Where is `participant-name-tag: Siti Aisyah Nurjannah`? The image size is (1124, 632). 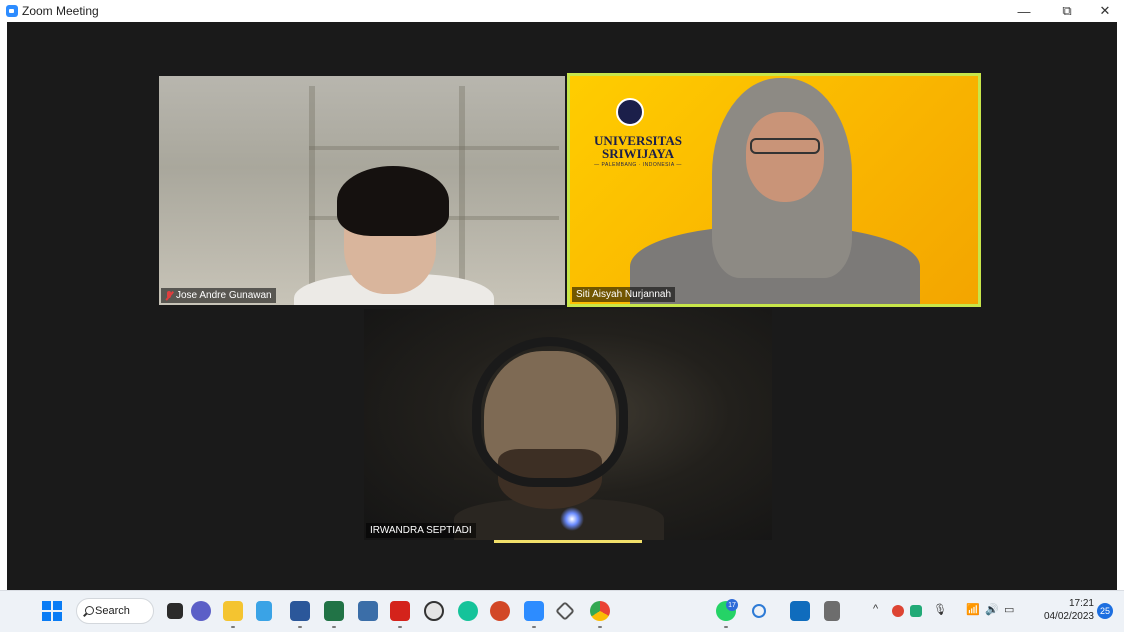
participant-name-tag: Siti Aisyah Nurjannah is located at coordinates (624, 294).